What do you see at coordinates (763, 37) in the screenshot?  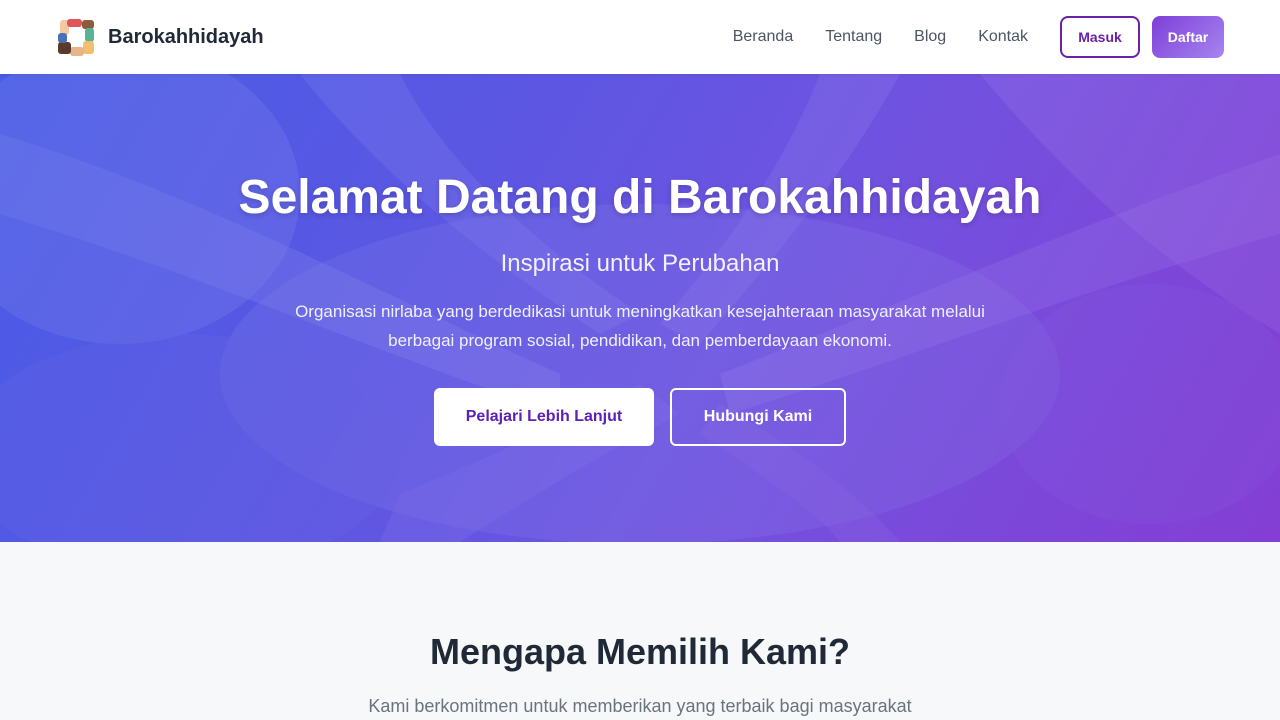 I see `nav-link-beranda: Beranda` at bounding box center [763, 37].